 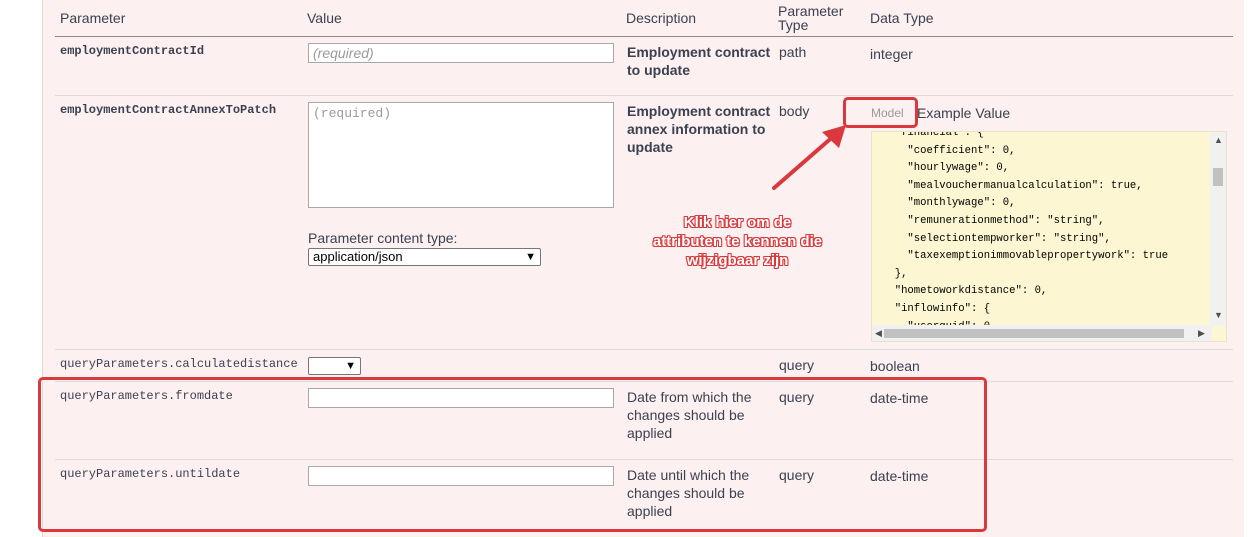 What do you see at coordinates (891, 54) in the screenshot?
I see `employment-contract-id-data-type: integer` at bounding box center [891, 54].